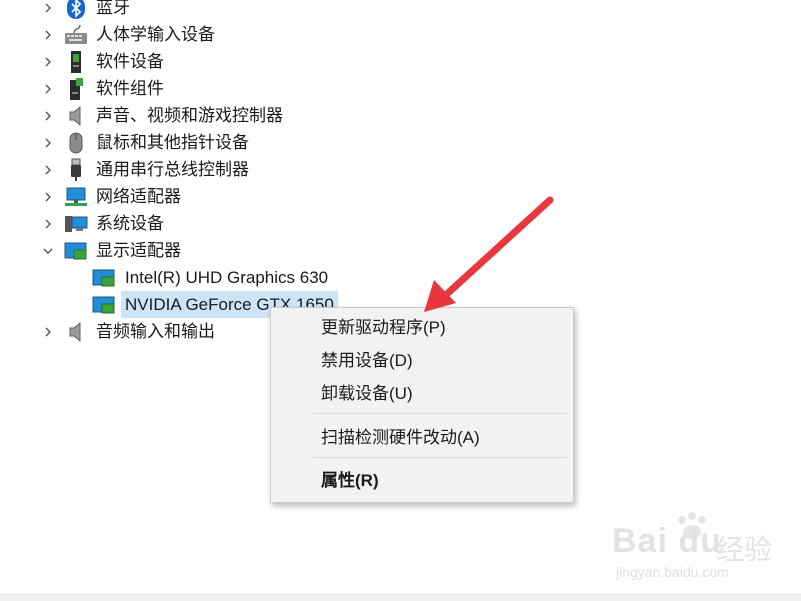 The height and width of the screenshot is (601, 801). I want to click on watermark-url: jingyan.baidu.com, so click(672, 572).